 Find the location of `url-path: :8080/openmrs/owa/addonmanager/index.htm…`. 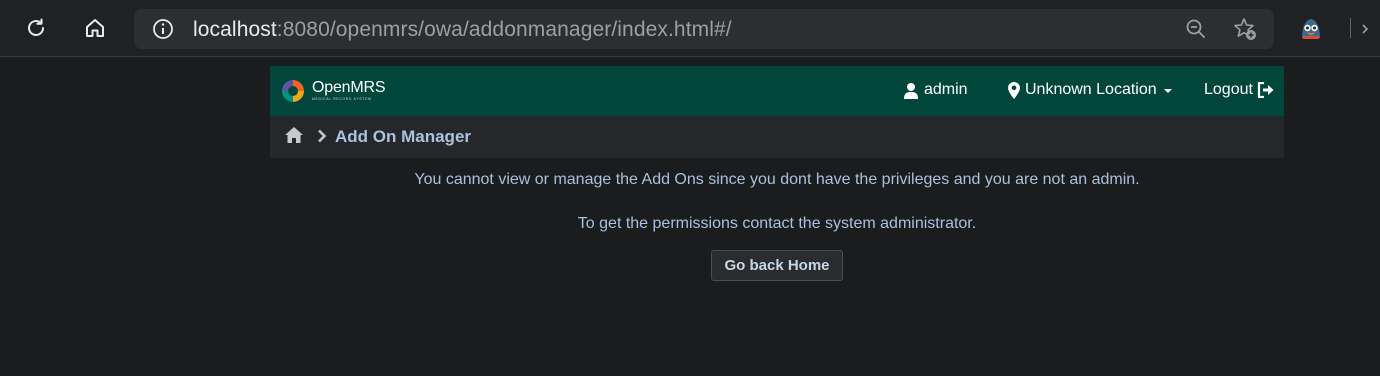

url-path: :8080/openmrs/owa/addonmanager/index.htm… is located at coordinates (504, 29).